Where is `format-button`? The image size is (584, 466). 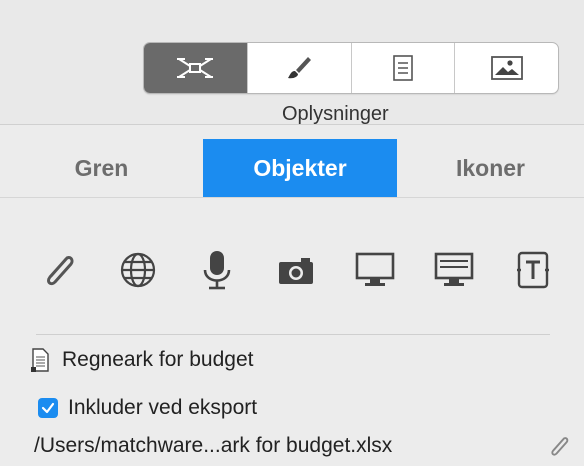
format-button is located at coordinates (298, 68).